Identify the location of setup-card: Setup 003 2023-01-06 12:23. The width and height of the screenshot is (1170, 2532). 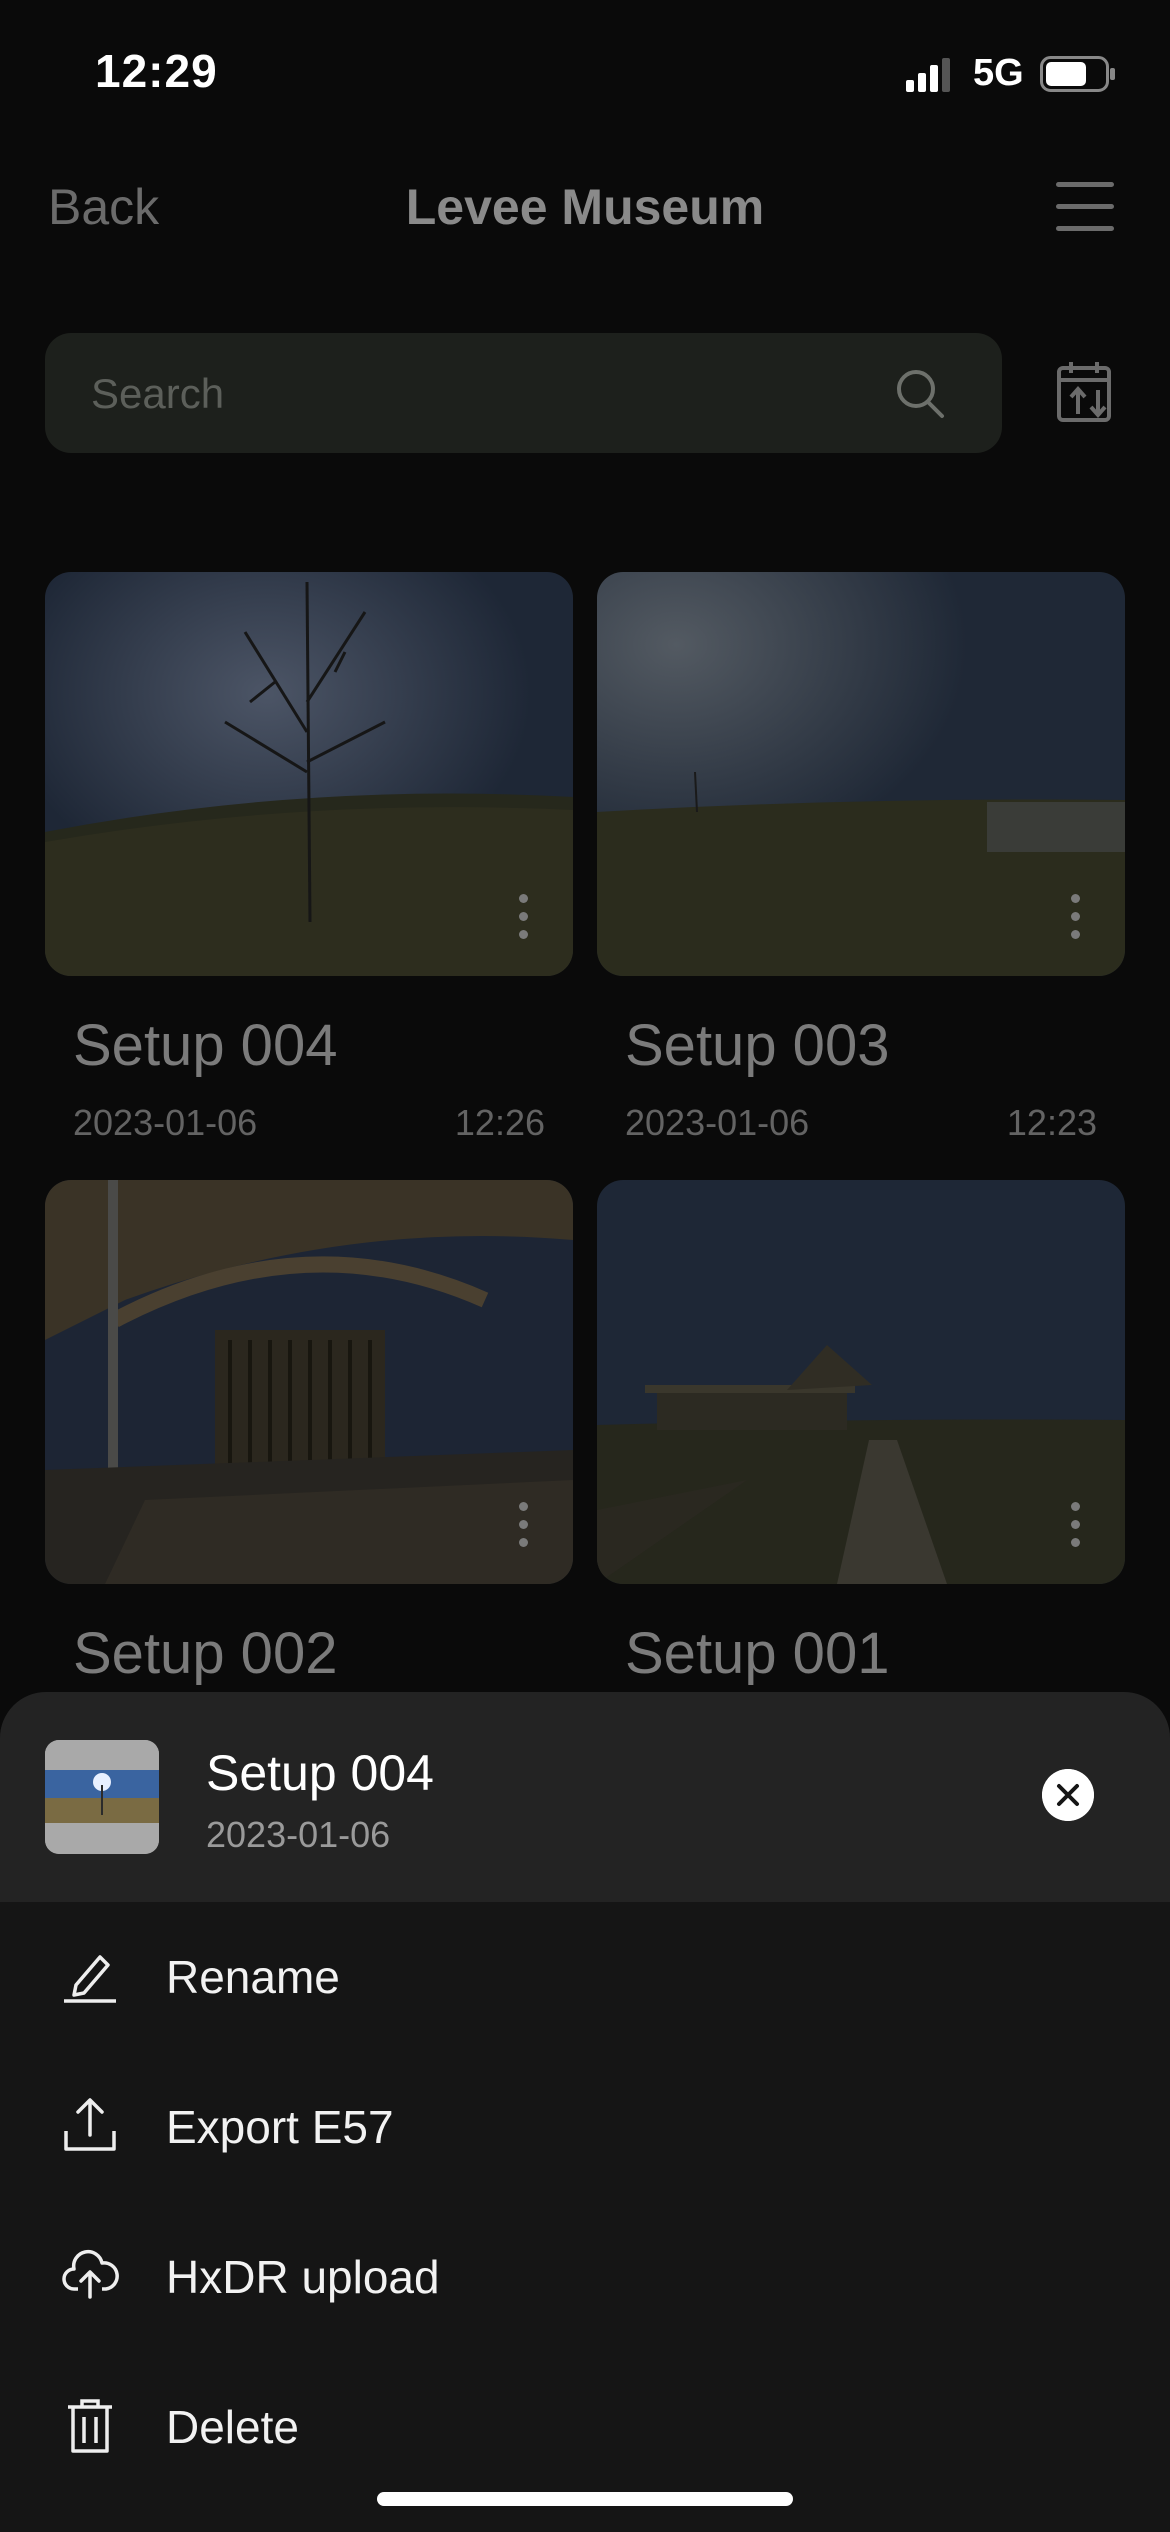
(861, 857).